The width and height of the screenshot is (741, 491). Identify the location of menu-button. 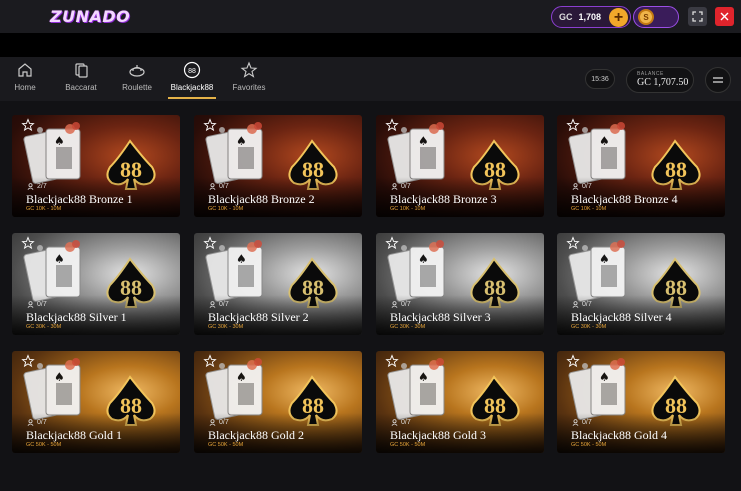
(718, 80).